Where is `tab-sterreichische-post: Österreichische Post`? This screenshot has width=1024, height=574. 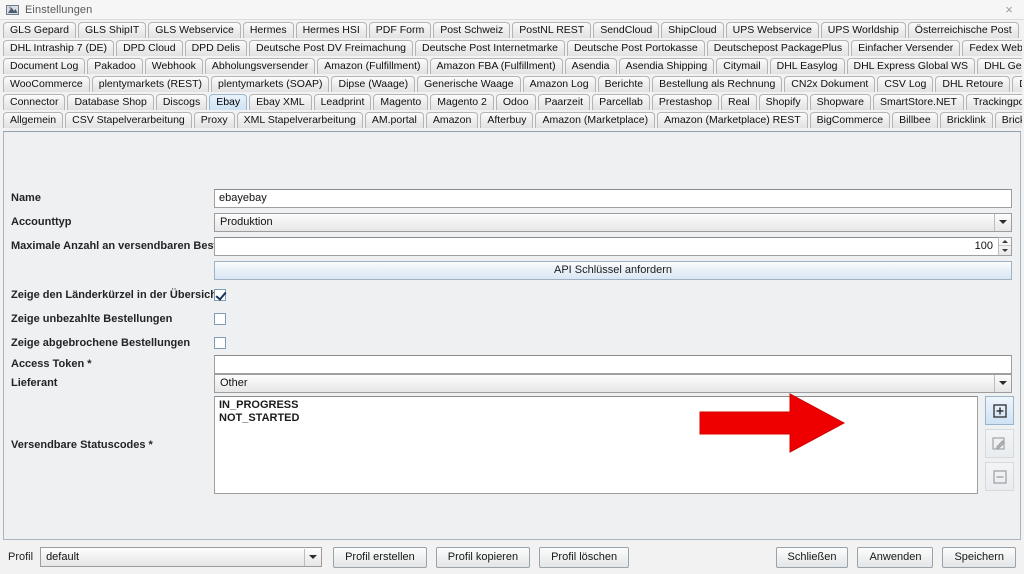
tab-sterreichische-post: Österreichische Post is located at coordinates (963, 30).